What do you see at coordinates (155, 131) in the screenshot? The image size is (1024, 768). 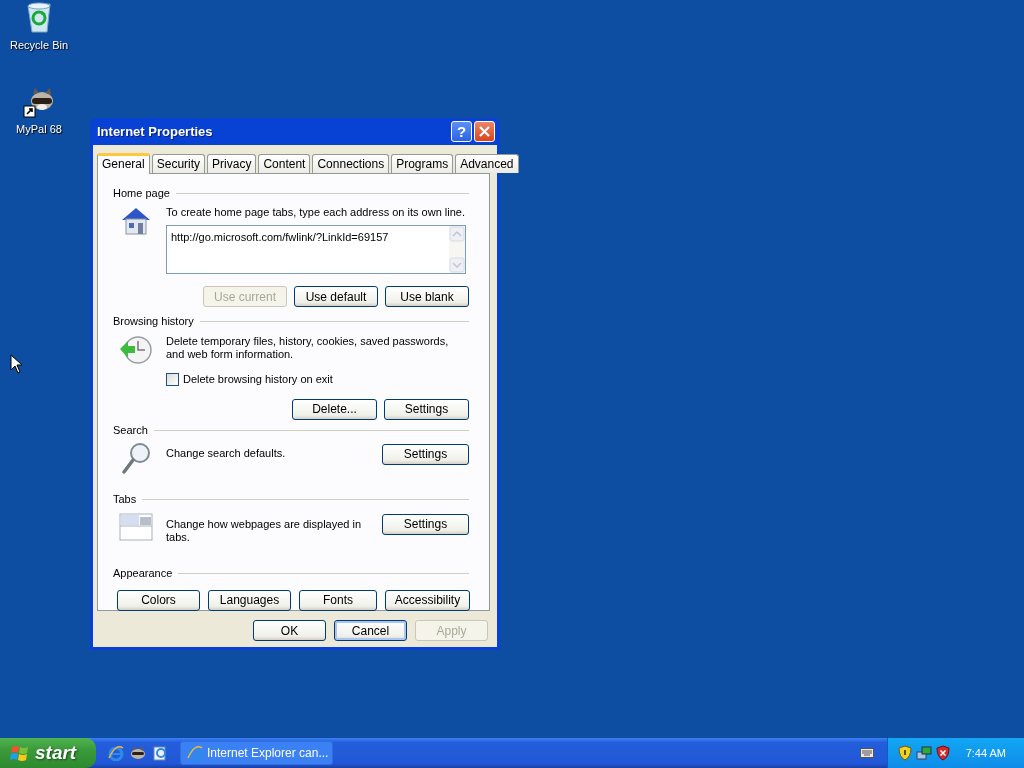 I see `window-title: Internet Properties` at bounding box center [155, 131].